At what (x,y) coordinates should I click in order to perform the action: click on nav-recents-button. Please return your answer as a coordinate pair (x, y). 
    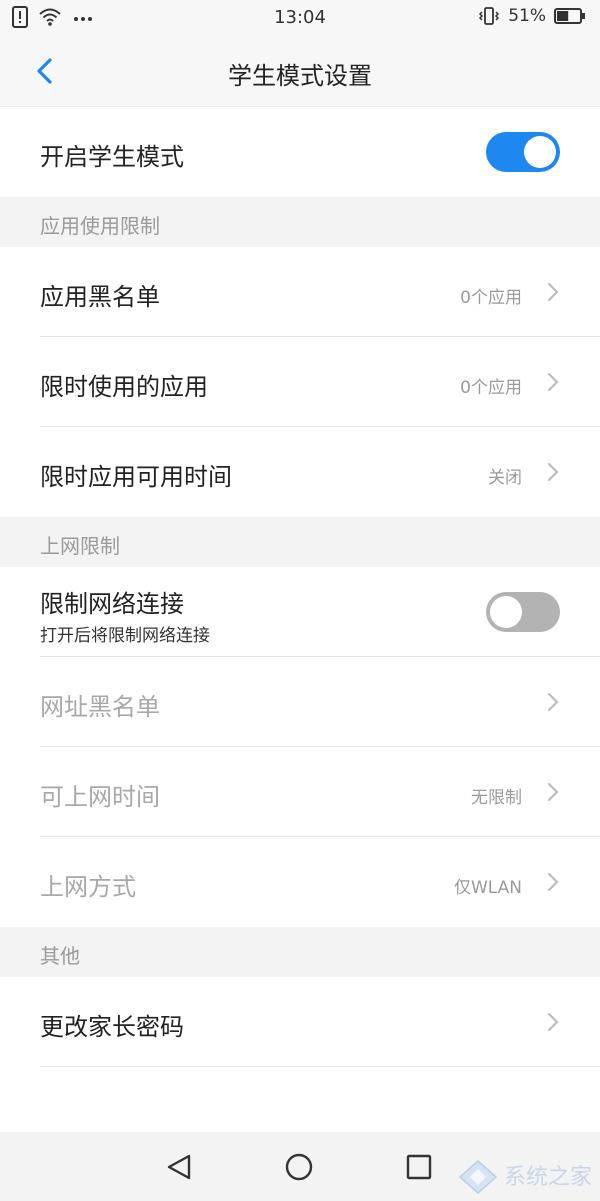
    Looking at the image, I should click on (419, 1167).